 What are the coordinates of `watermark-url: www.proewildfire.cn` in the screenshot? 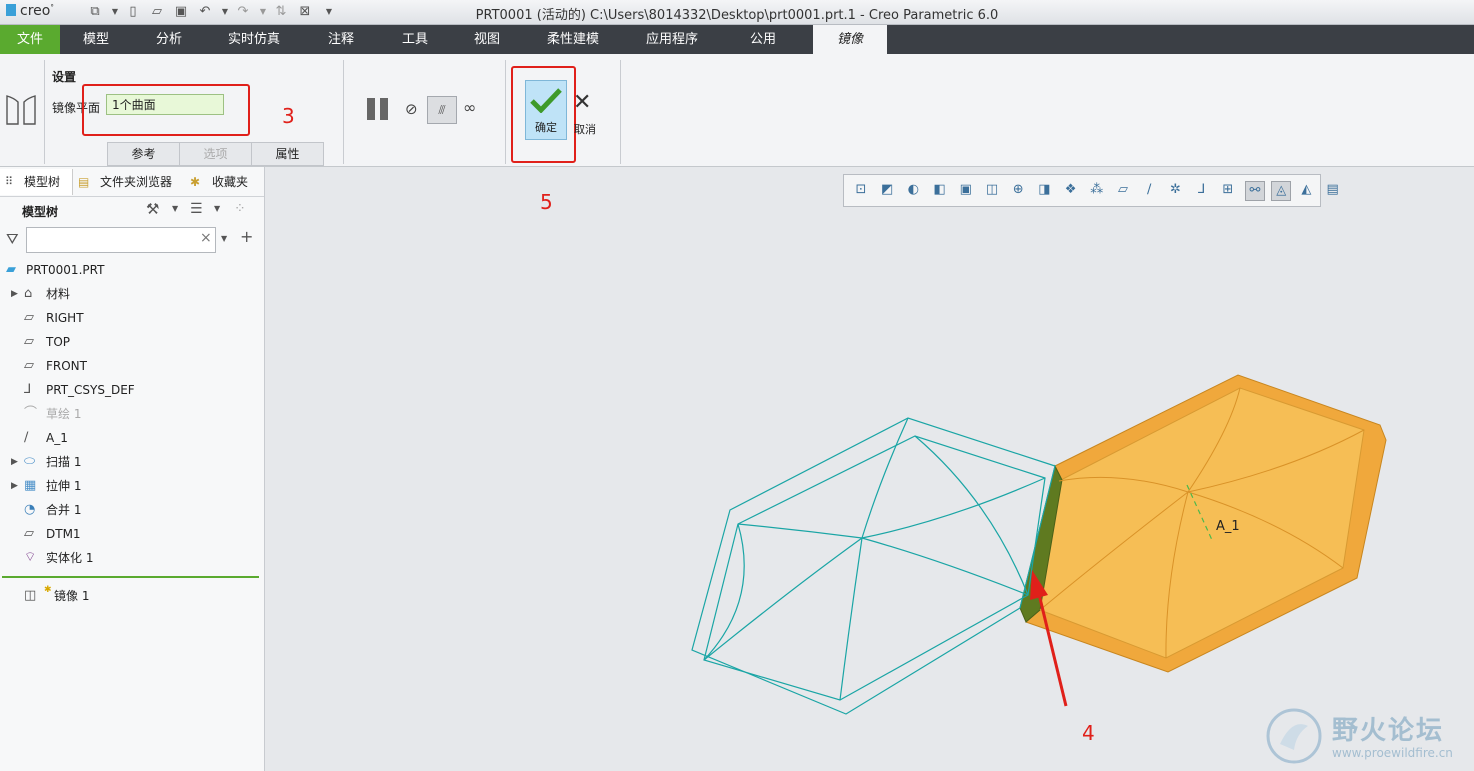 It's located at (1392, 753).